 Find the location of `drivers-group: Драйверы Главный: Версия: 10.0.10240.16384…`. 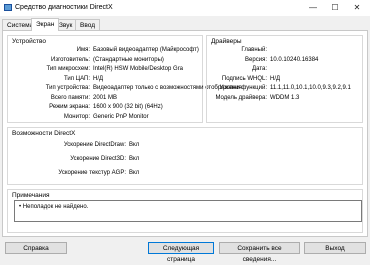

drivers-group: Драйверы Главный: Версия: 10.0.10240.16384… is located at coordinates (284, 79).